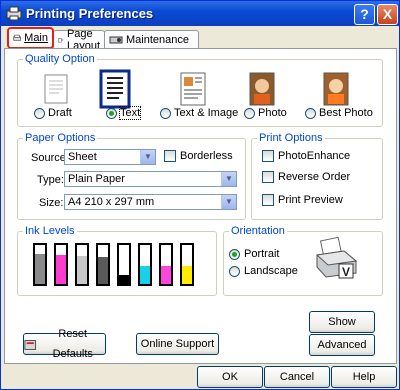 The height and width of the screenshot is (390, 400). I want to click on borderless-checkbox: Borderless, so click(198, 156).